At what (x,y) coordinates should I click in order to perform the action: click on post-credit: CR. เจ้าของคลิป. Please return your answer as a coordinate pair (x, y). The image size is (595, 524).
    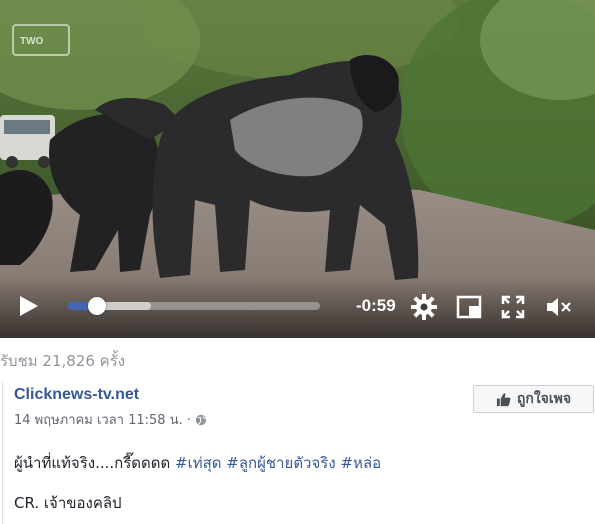
    Looking at the image, I should click on (68, 503).